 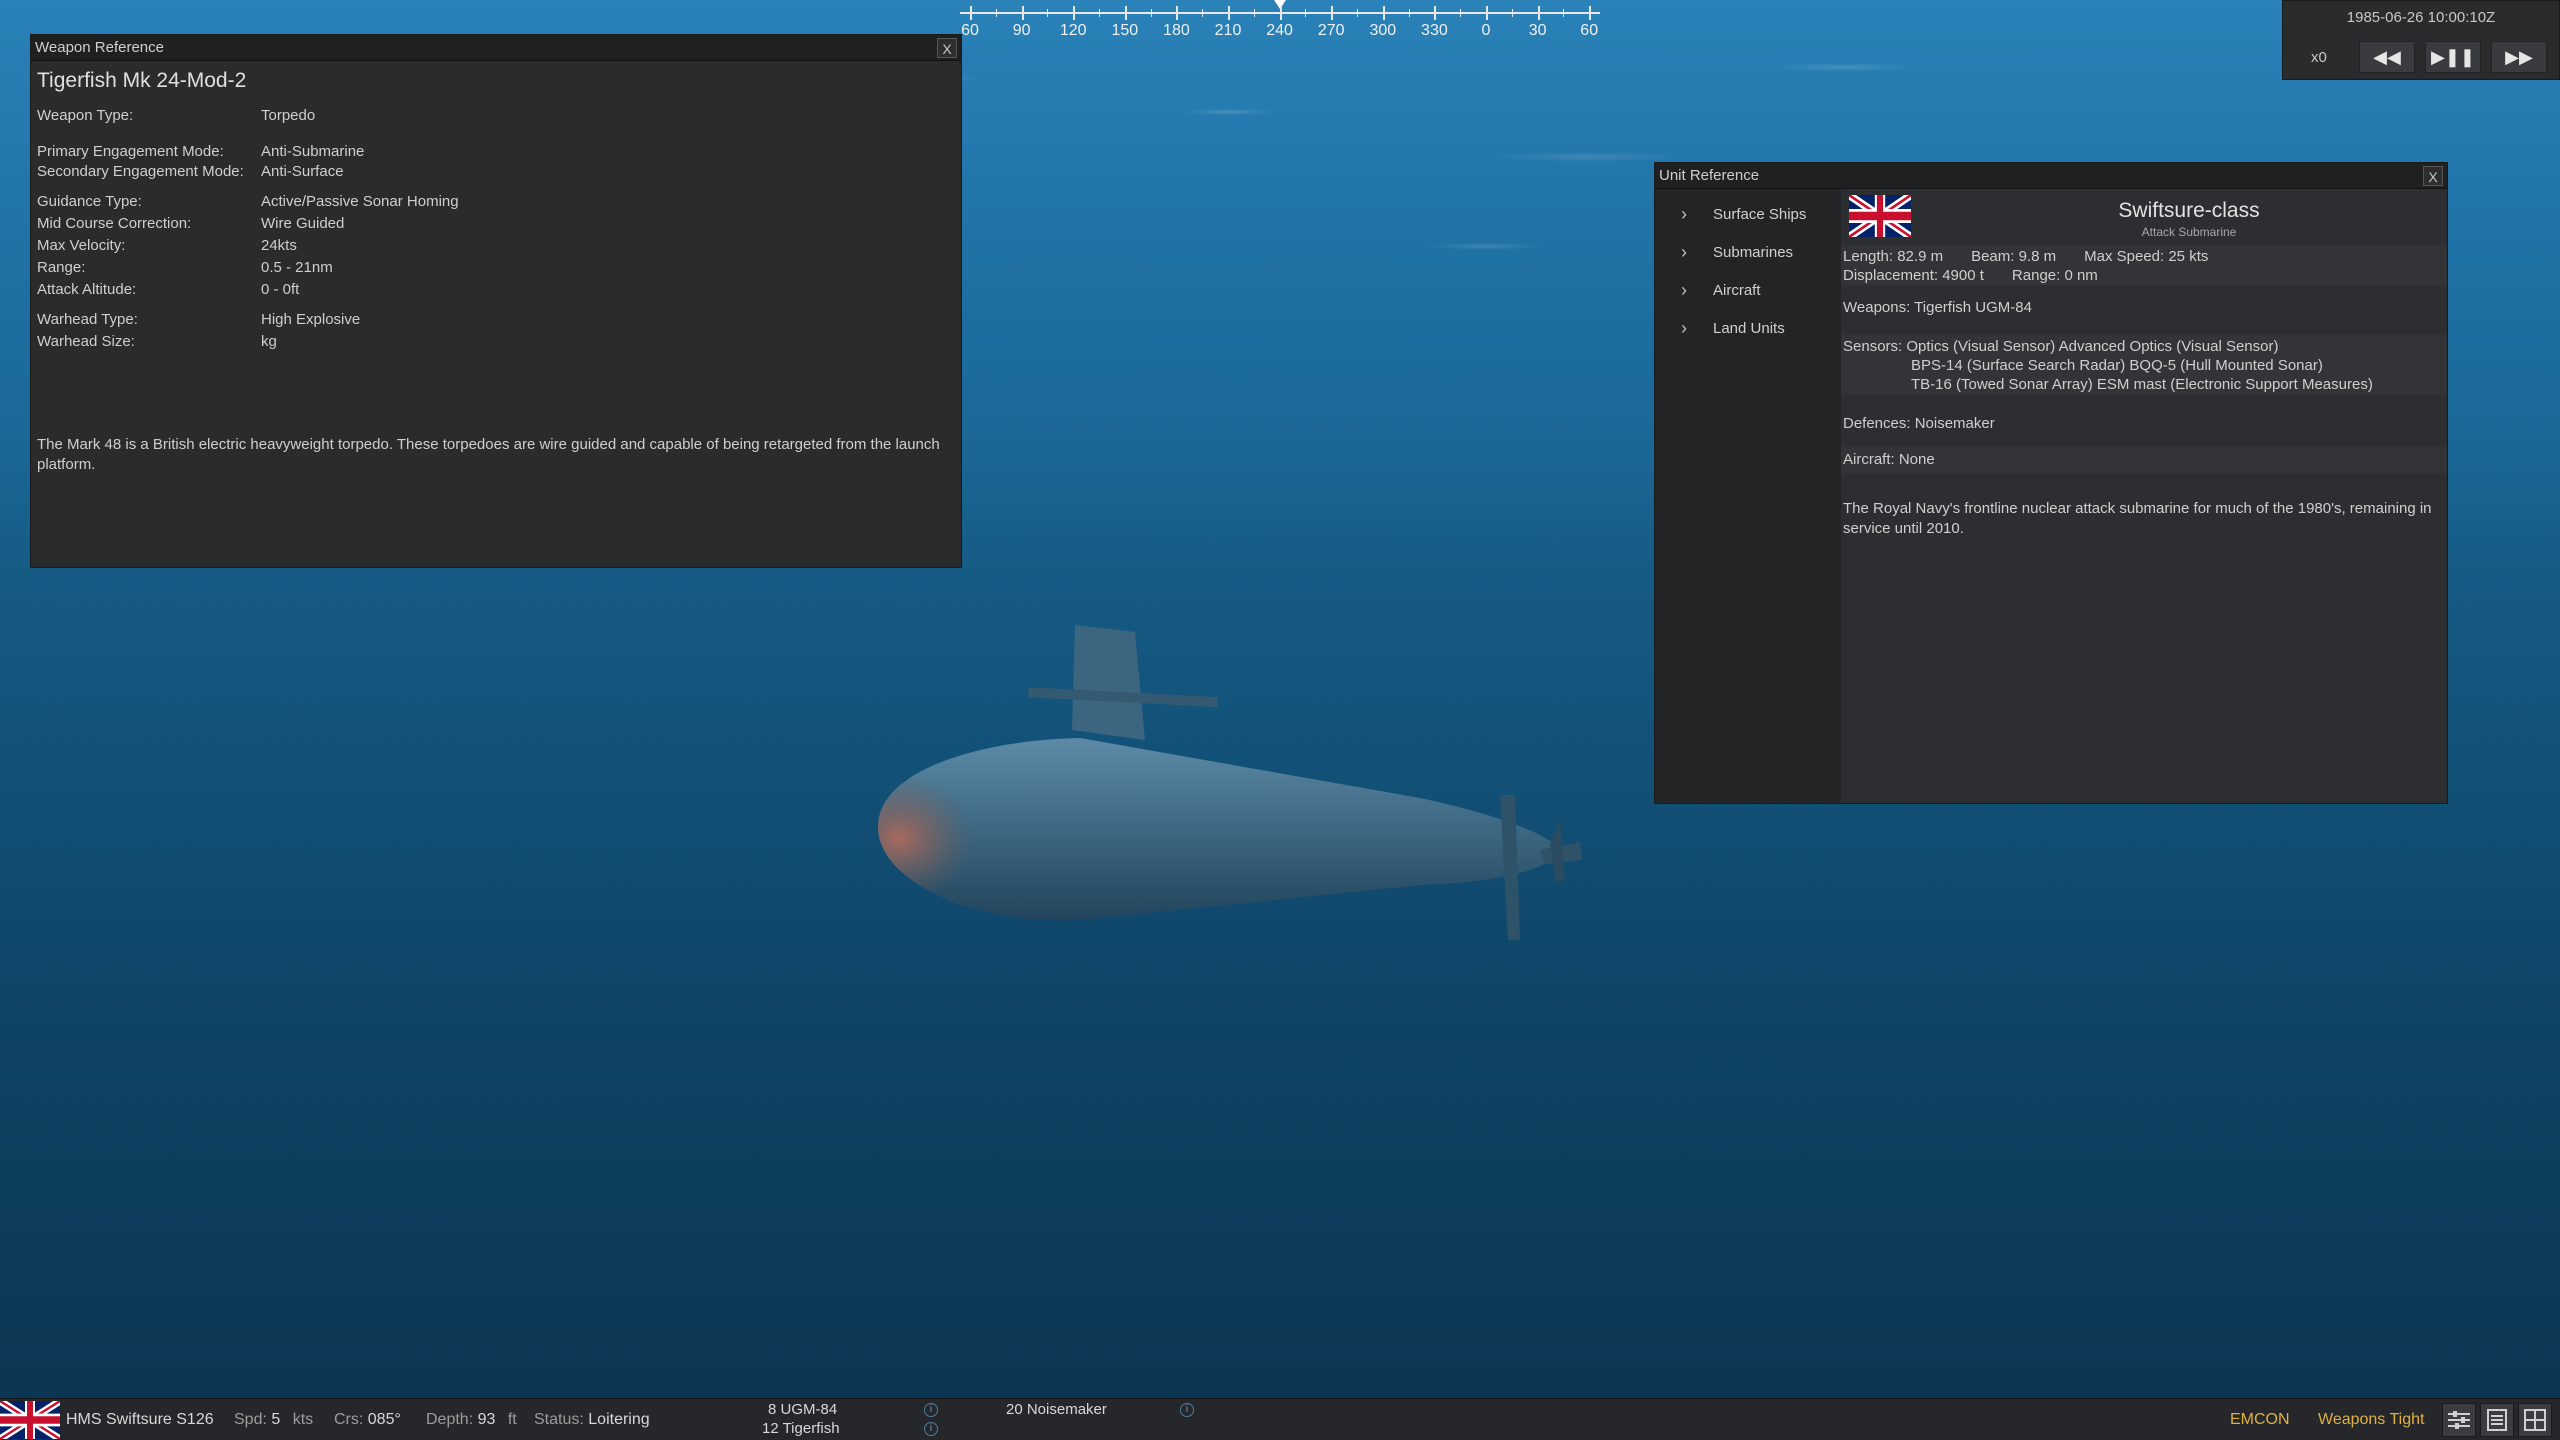 What do you see at coordinates (81, 245) in the screenshot?
I see `weapon-field-label: Max Velocity:` at bounding box center [81, 245].